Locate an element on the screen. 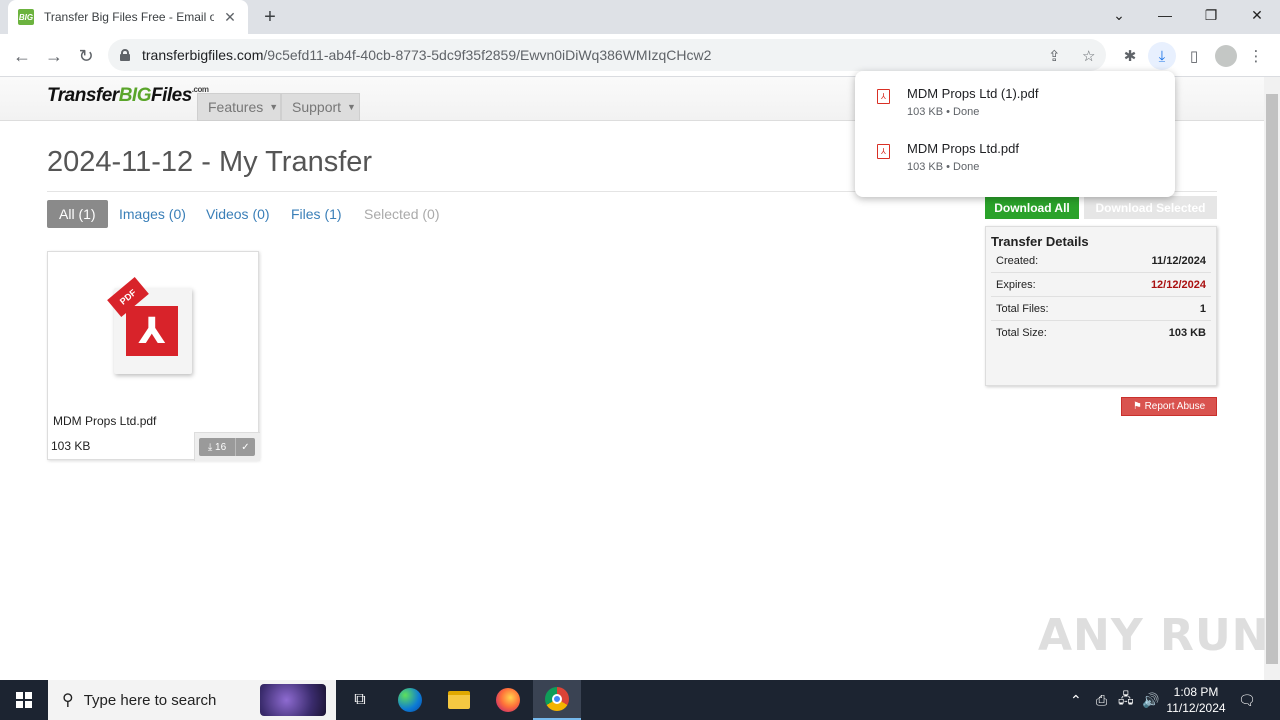 This screenshot has width=1280, height=720. site-favicon-icon: BIG is located at coordinates (26, 17).